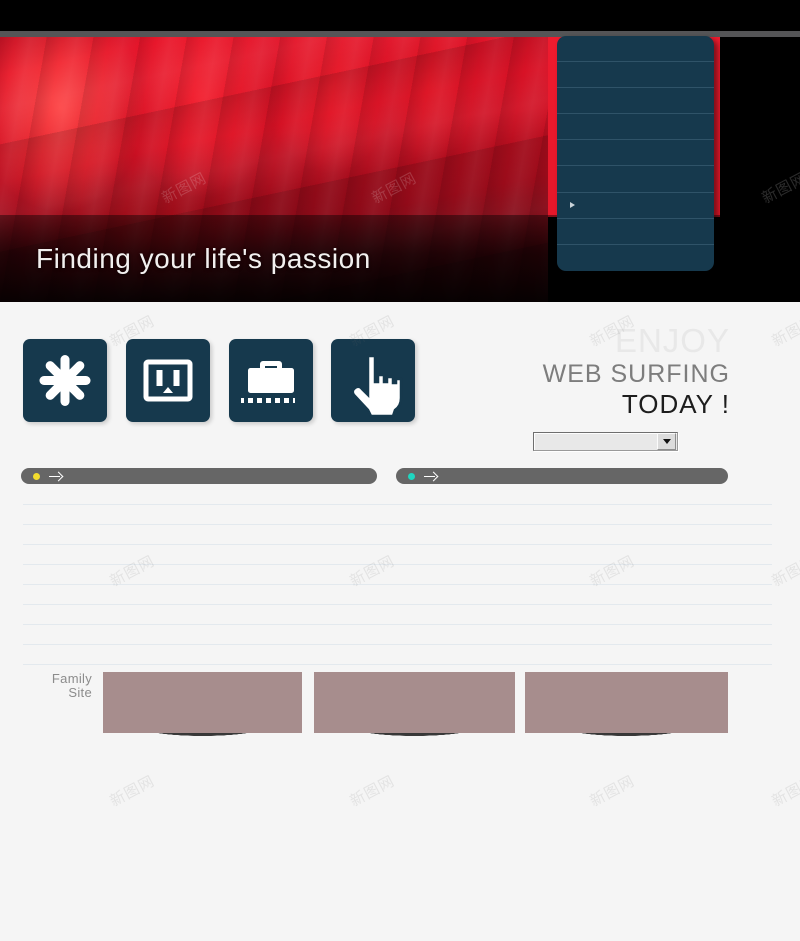 The height and width of the screenshot is (941, 800). I want to click on icon-tile-power-outlet, so click(168, 380).